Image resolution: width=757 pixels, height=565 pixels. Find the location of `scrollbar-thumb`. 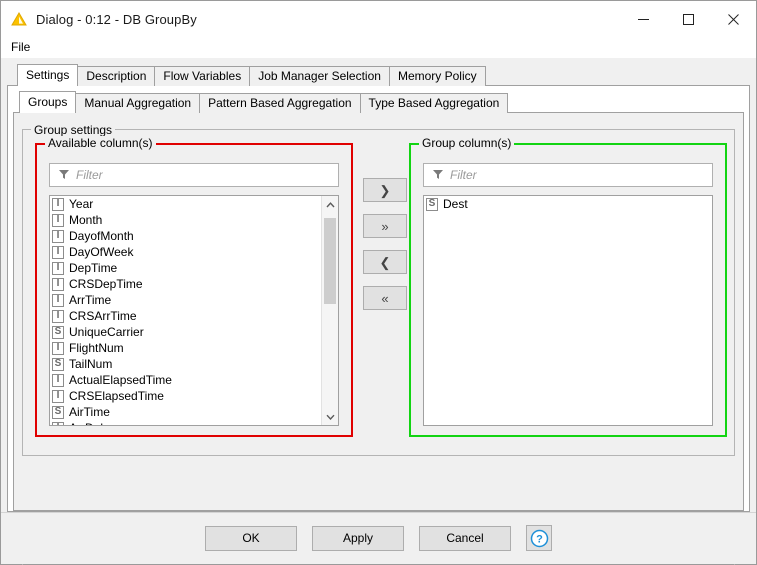

scrollbar-thumb is located at coordinates (330, 261).